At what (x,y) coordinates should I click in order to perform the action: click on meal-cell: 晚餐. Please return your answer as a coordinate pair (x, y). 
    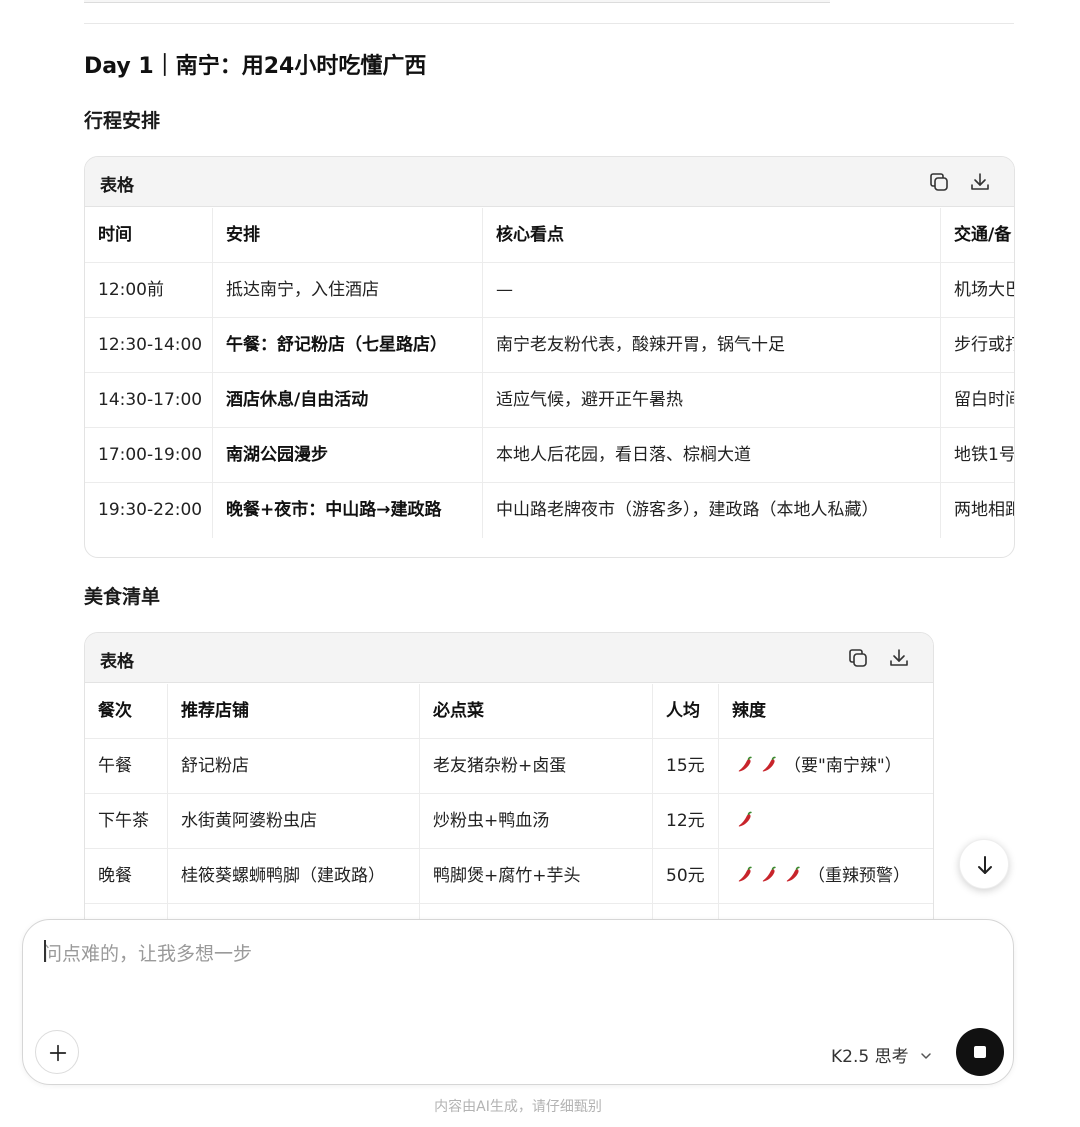
    Looking at the image, I should click on (115, 876).